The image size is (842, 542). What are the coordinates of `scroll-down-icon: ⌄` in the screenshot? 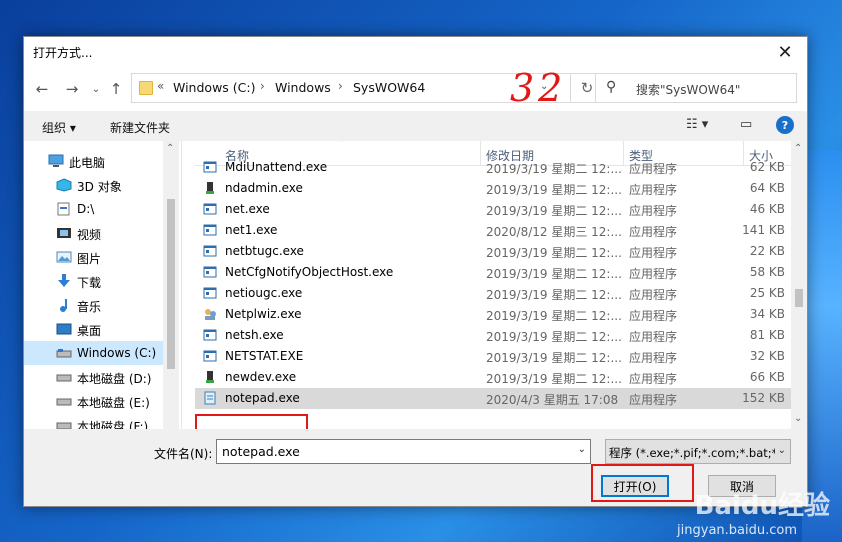 It's located at (798, 418).